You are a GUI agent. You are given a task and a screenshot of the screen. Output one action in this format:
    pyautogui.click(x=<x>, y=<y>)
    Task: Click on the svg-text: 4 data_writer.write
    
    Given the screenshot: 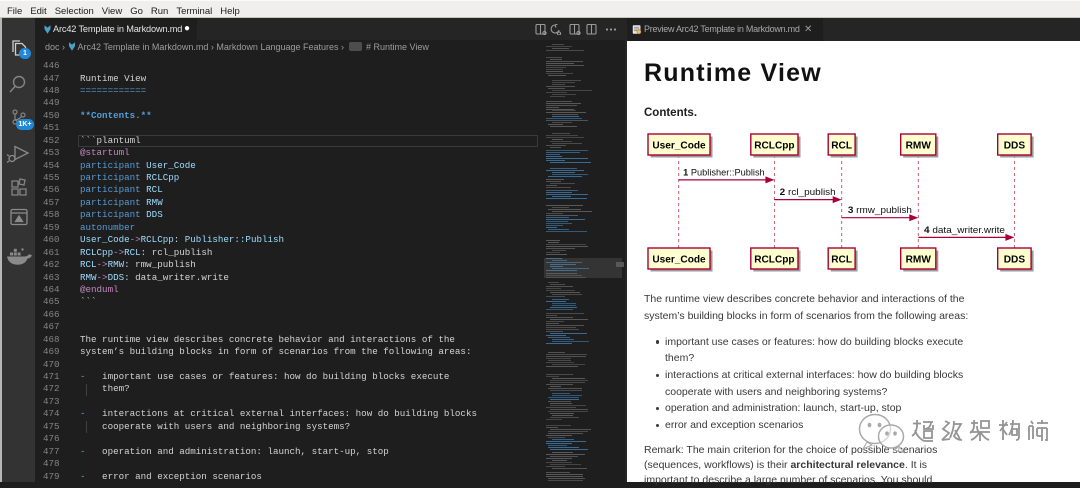 What is the action you would take?
    pyautogui.click(x=964, y=230)
    